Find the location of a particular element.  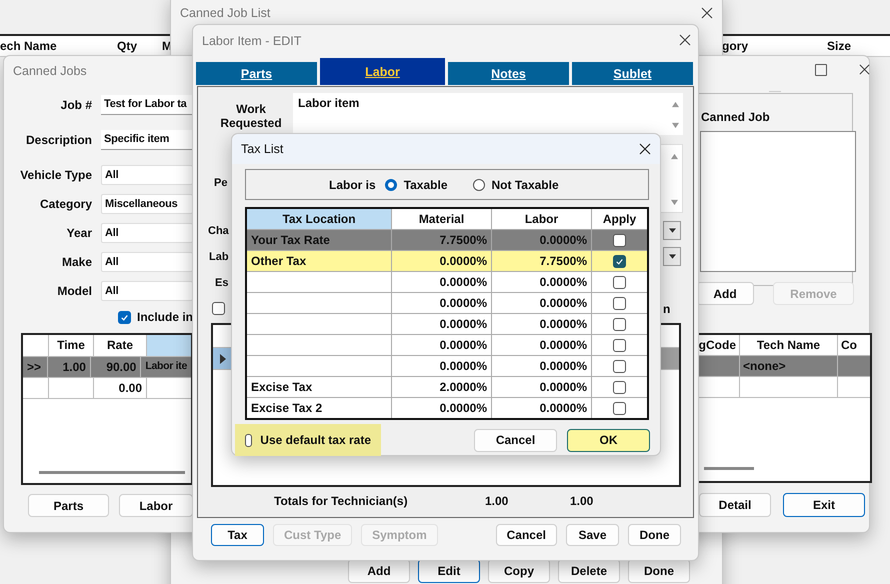

field-label: Vehicle Type is located at coordinates (55, 175).